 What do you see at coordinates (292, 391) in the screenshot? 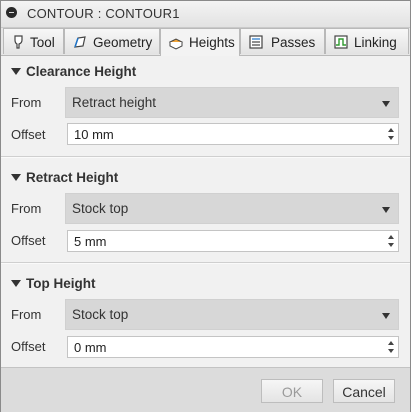
I see `ok-button: OK` at bounding box center [292, 391].